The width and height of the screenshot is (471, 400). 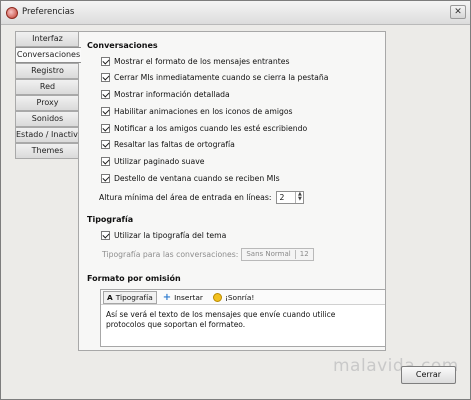 What do you see at coordinates (174, 144) in the screenshot?
I see `option-label: Resaltar las faltas de ortografía` at bounding box center [174, 144].